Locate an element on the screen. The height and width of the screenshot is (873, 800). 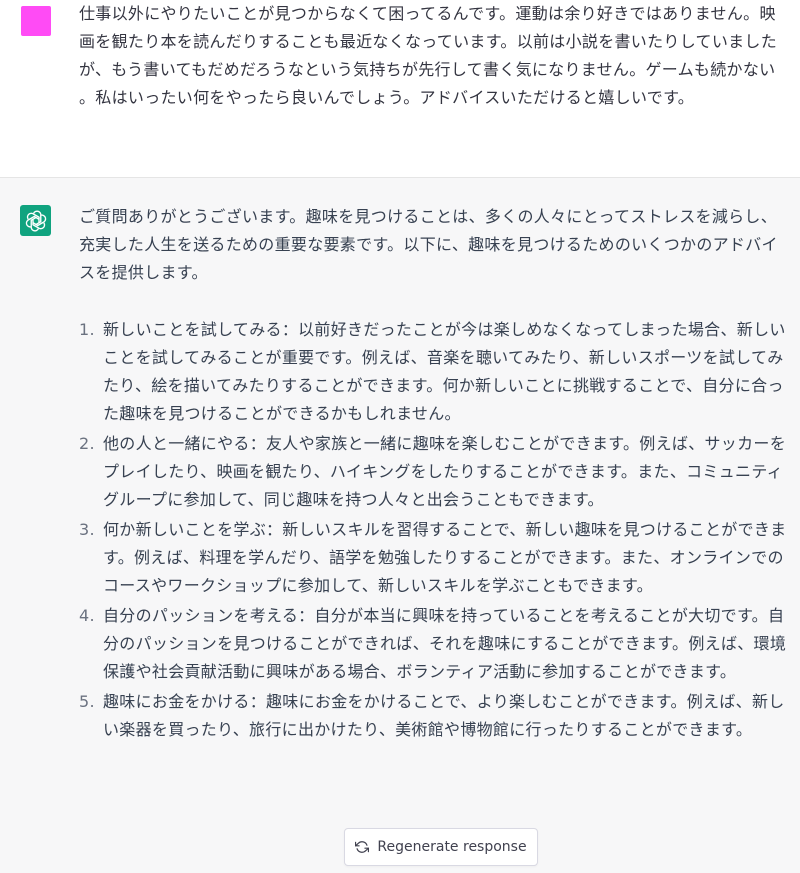
assistant-avatar is located at coordinates (35, 220).